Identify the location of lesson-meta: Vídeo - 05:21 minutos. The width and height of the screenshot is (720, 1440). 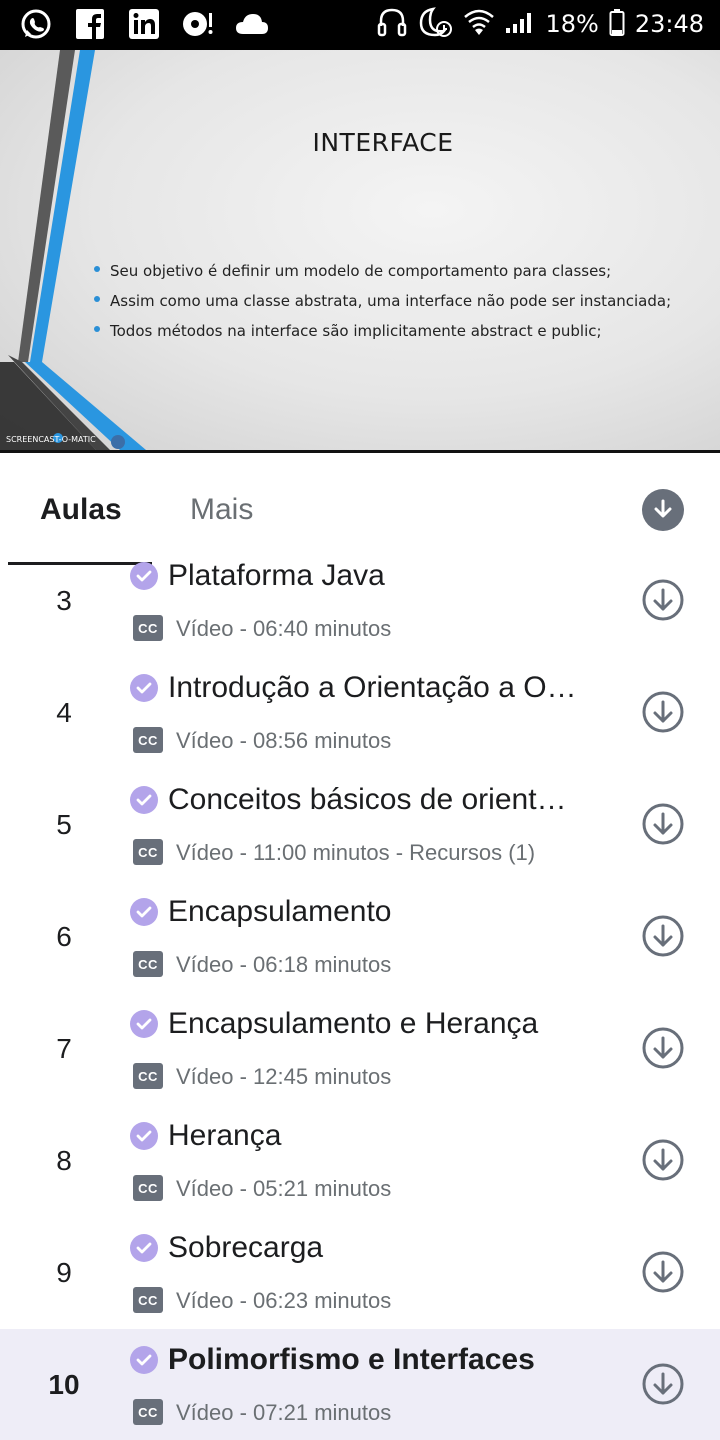
(284, 1188).